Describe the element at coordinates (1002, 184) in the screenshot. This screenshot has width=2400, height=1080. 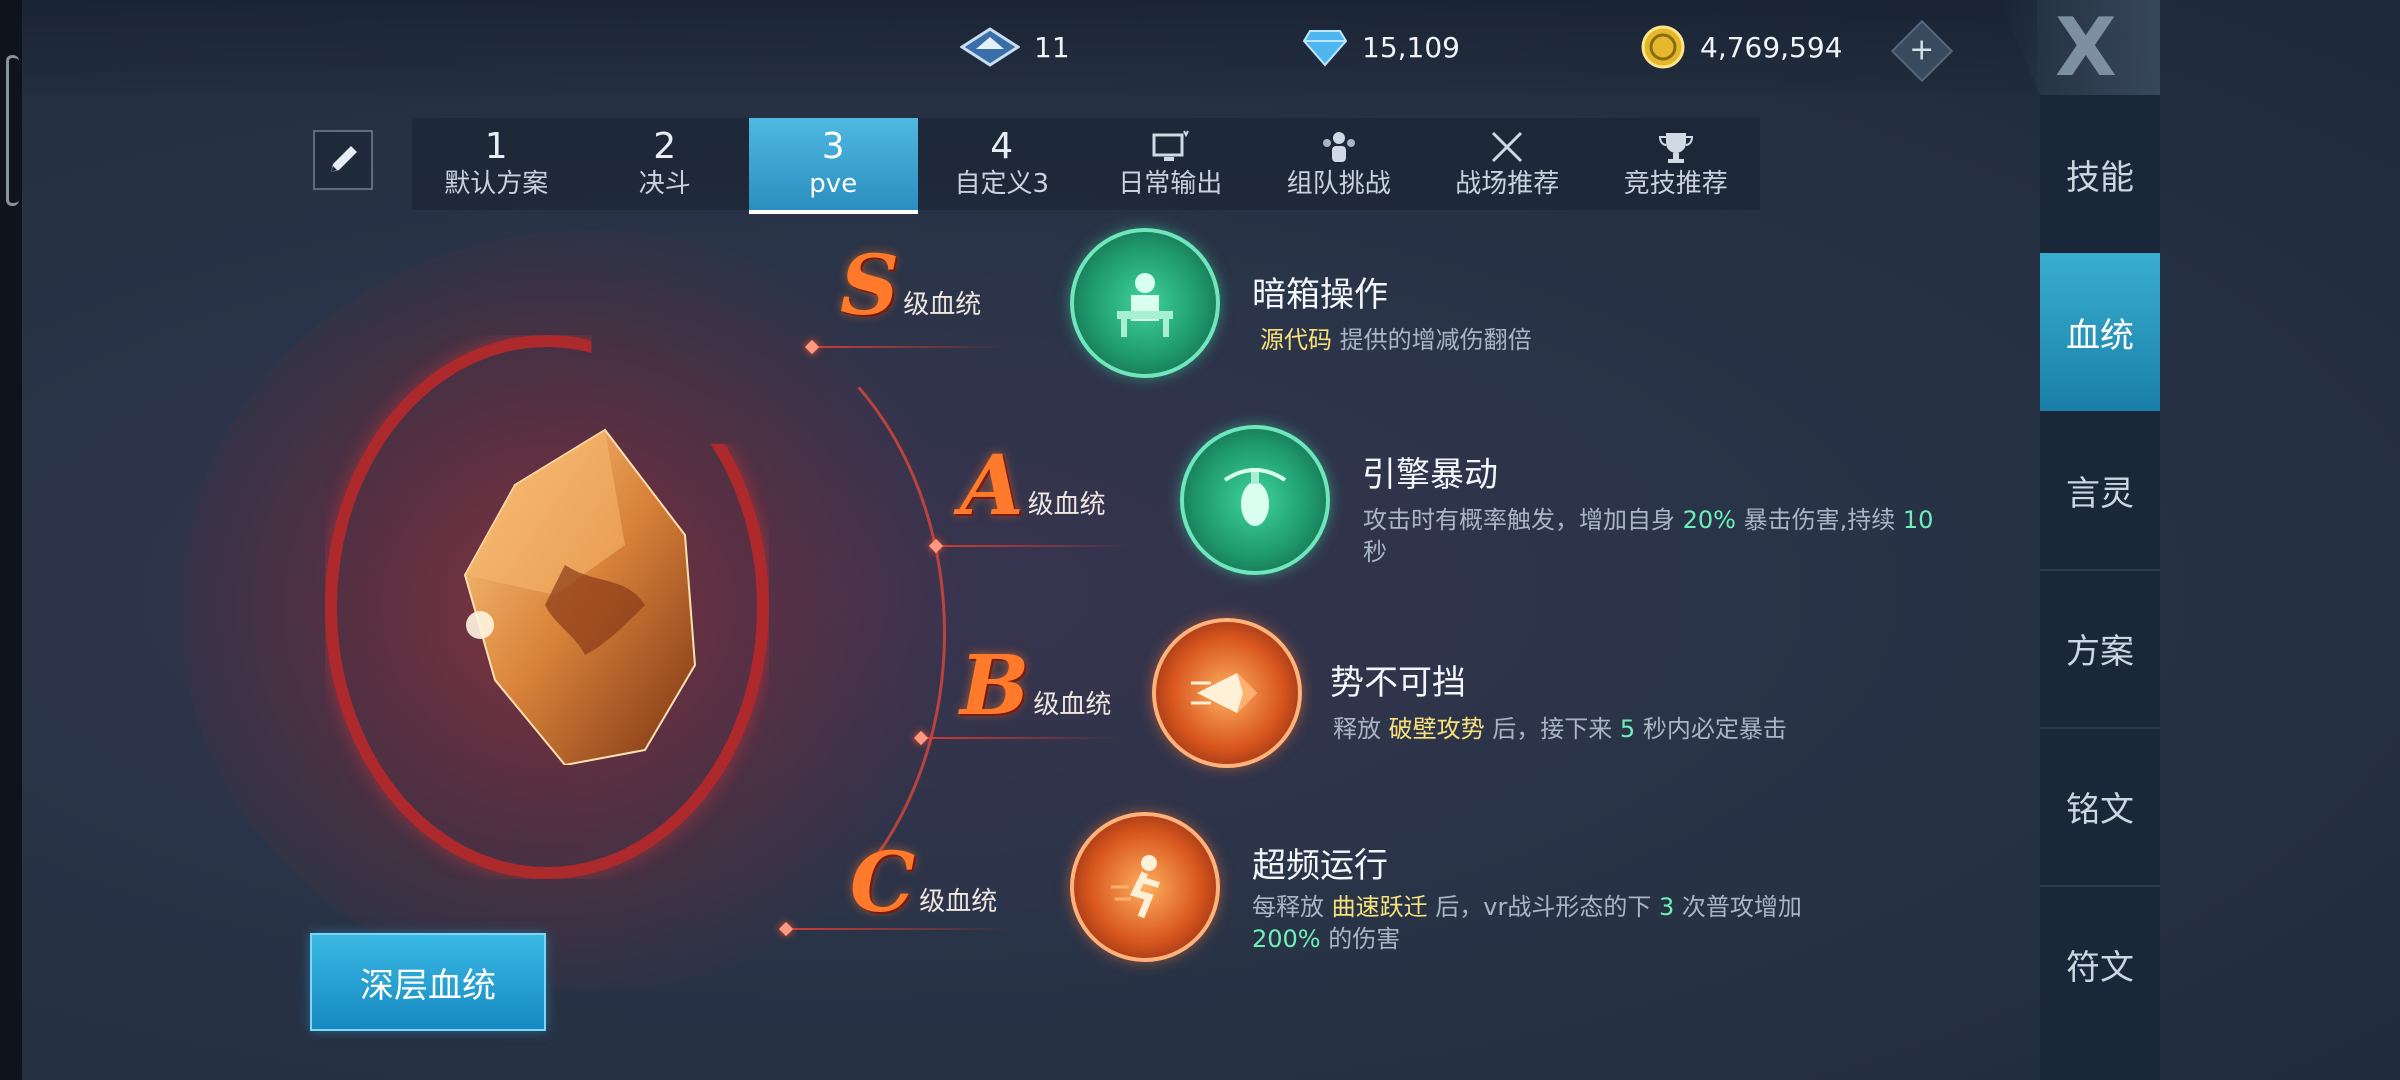
I see `tab-label: 自定义3` at that location.